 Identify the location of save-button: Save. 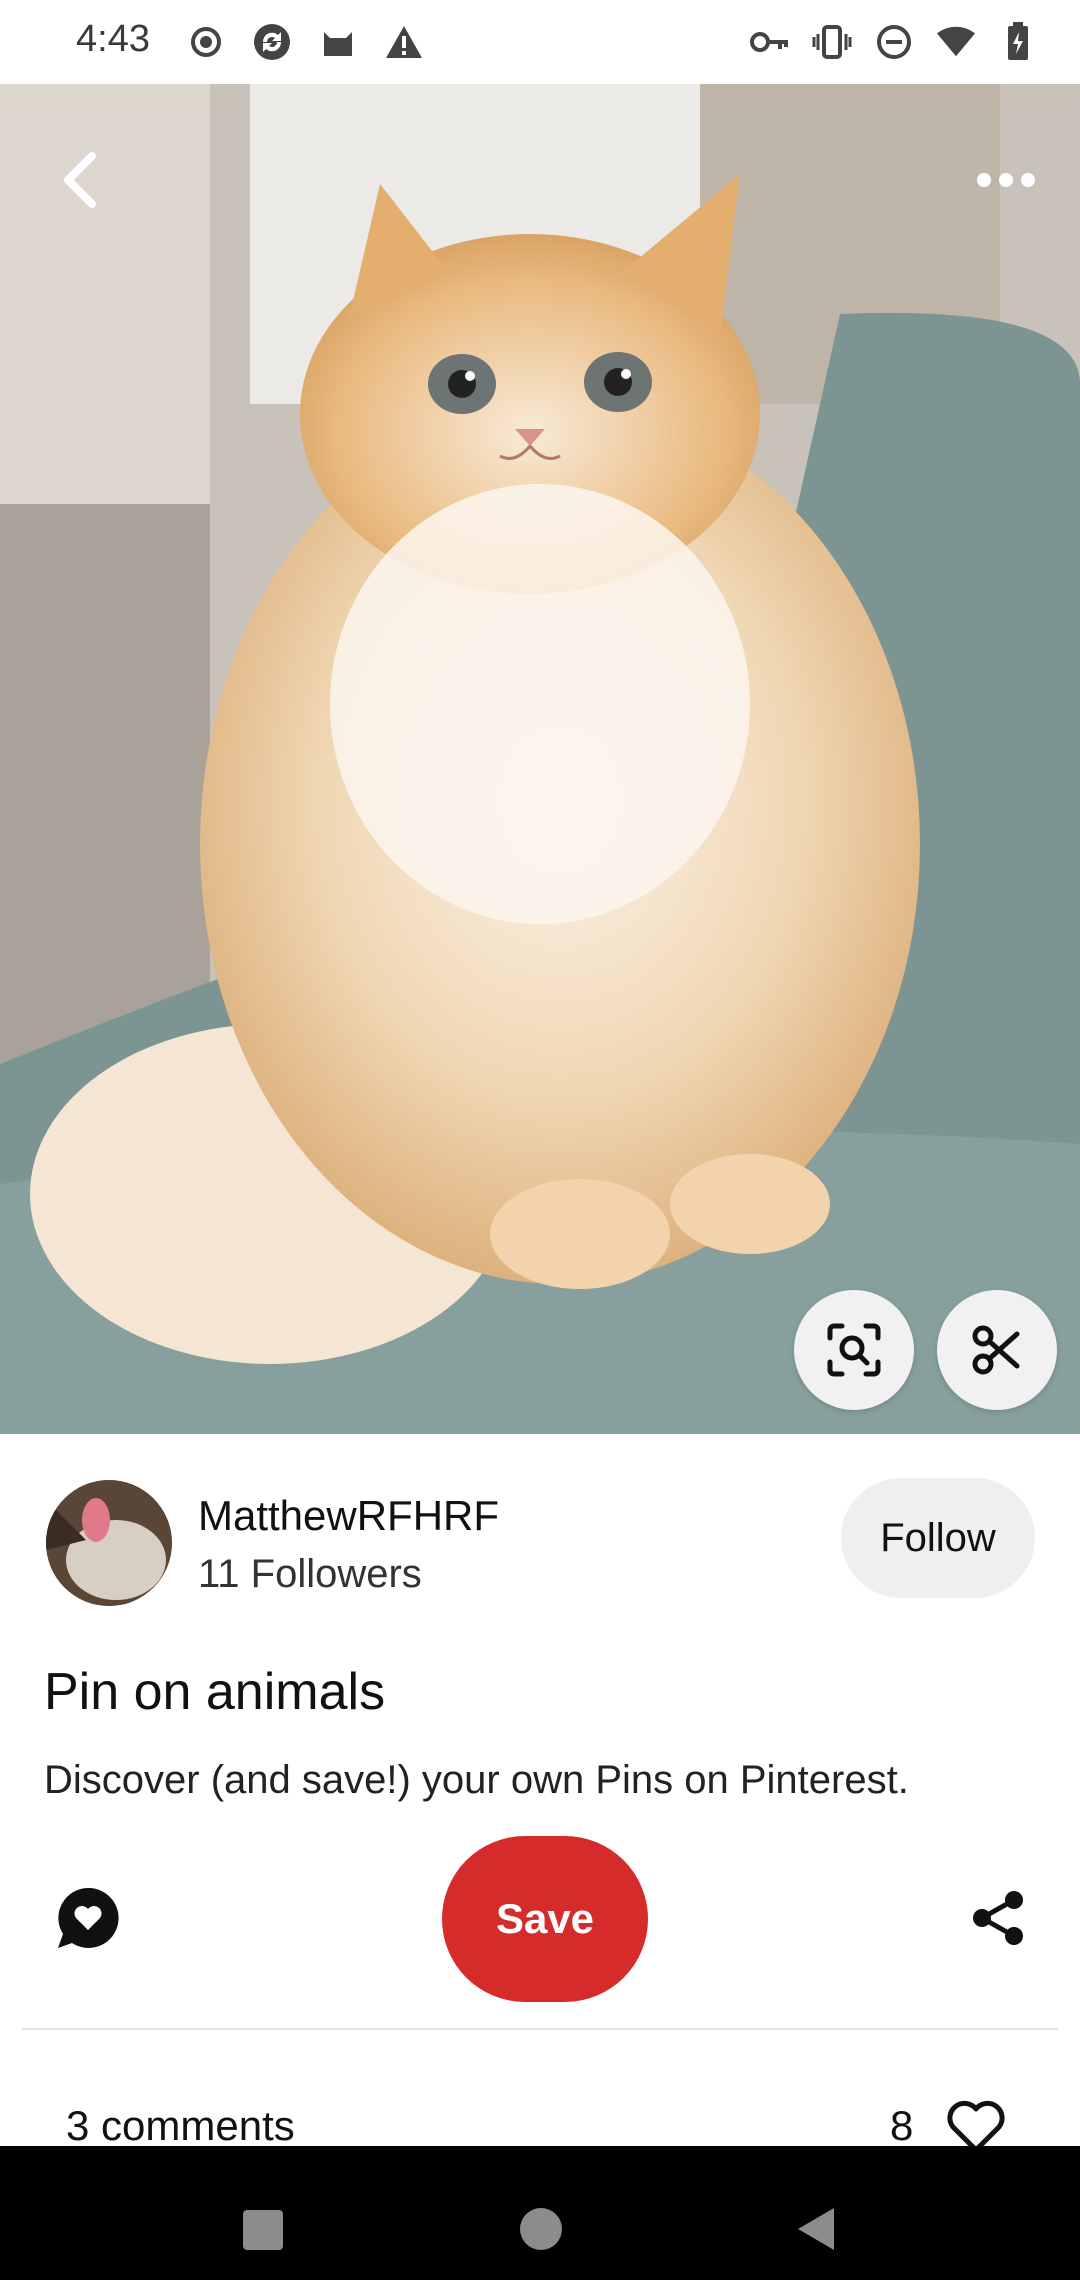
(545, 1919).